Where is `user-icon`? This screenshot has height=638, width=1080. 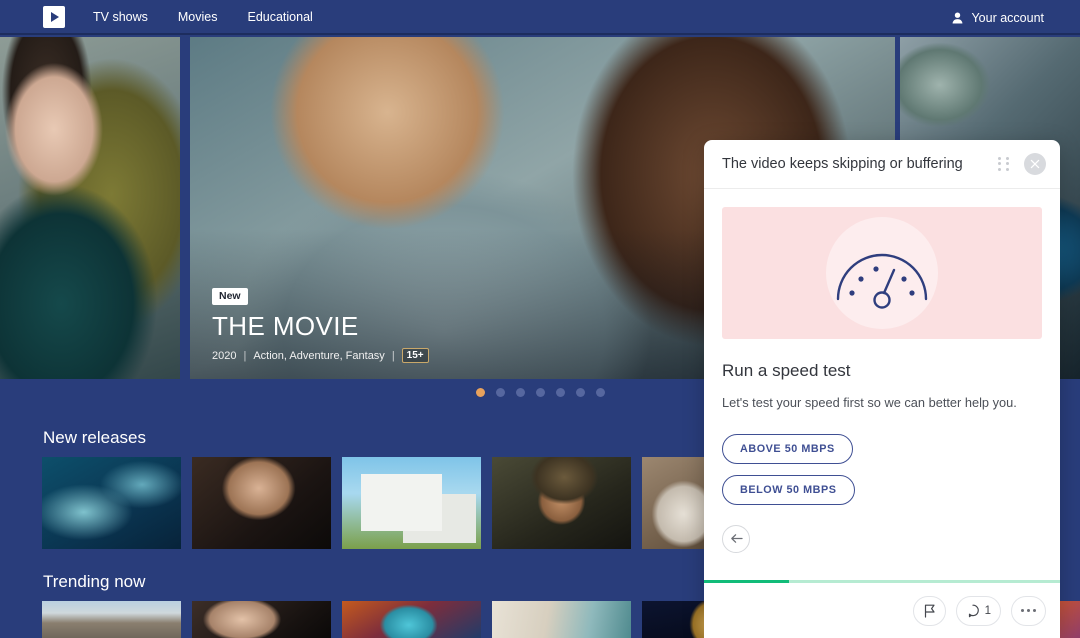
user-icon is located at coordinates (958, 17).